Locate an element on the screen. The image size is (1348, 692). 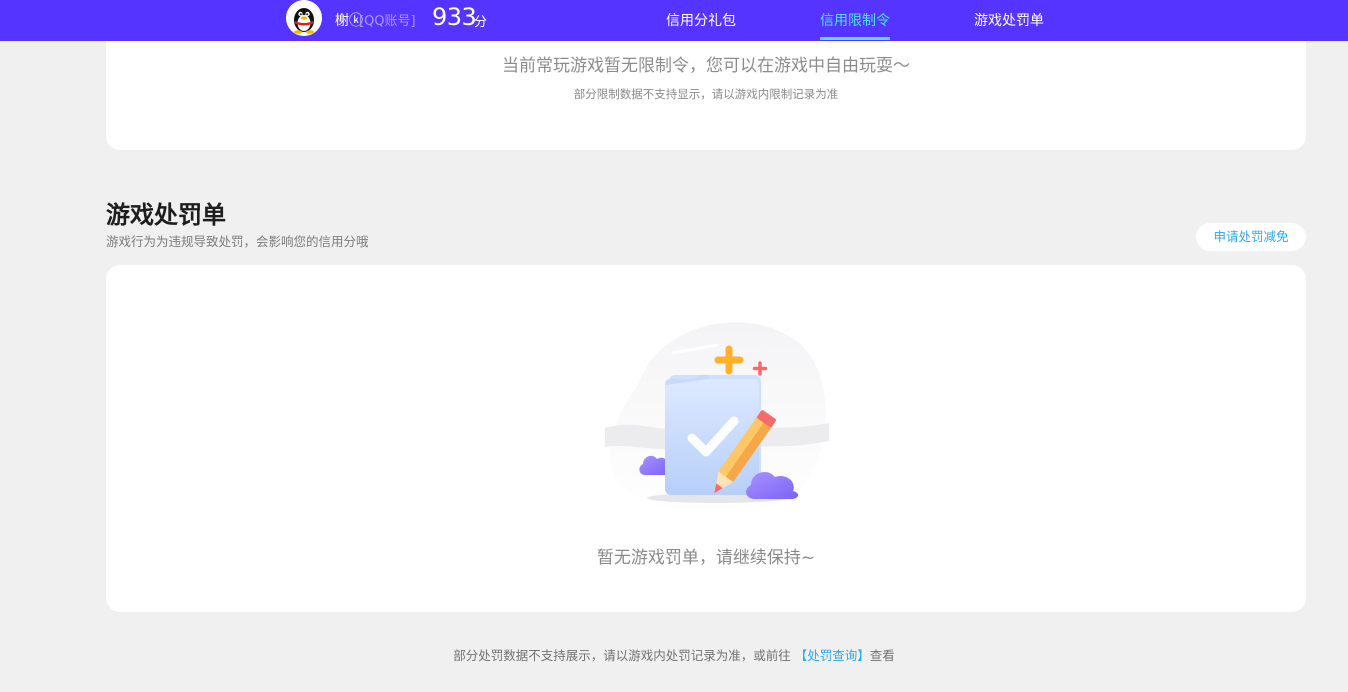
top-bar: 榭ⓚ [QQ账号] 933 分 信用分礼包 信用限制令 游戏处罚单 is located at coordinates (674, 20).